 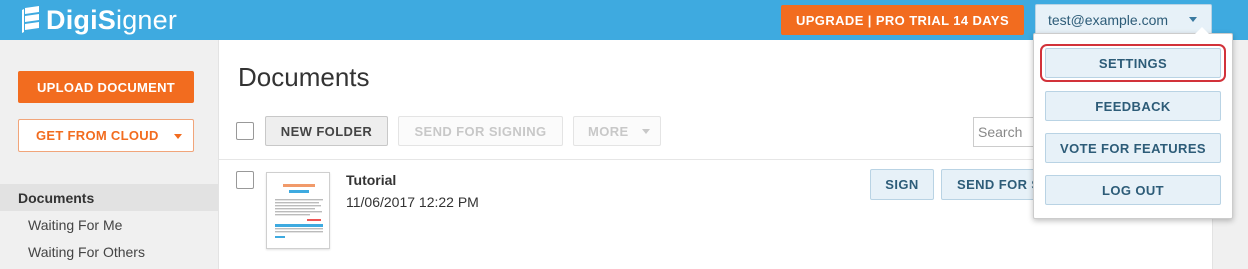 What do you see at coordinates (1133, 190) in the screenshot?
I see `menu-item-log-out: LOG OUT` at bounding box center [1133, 190].